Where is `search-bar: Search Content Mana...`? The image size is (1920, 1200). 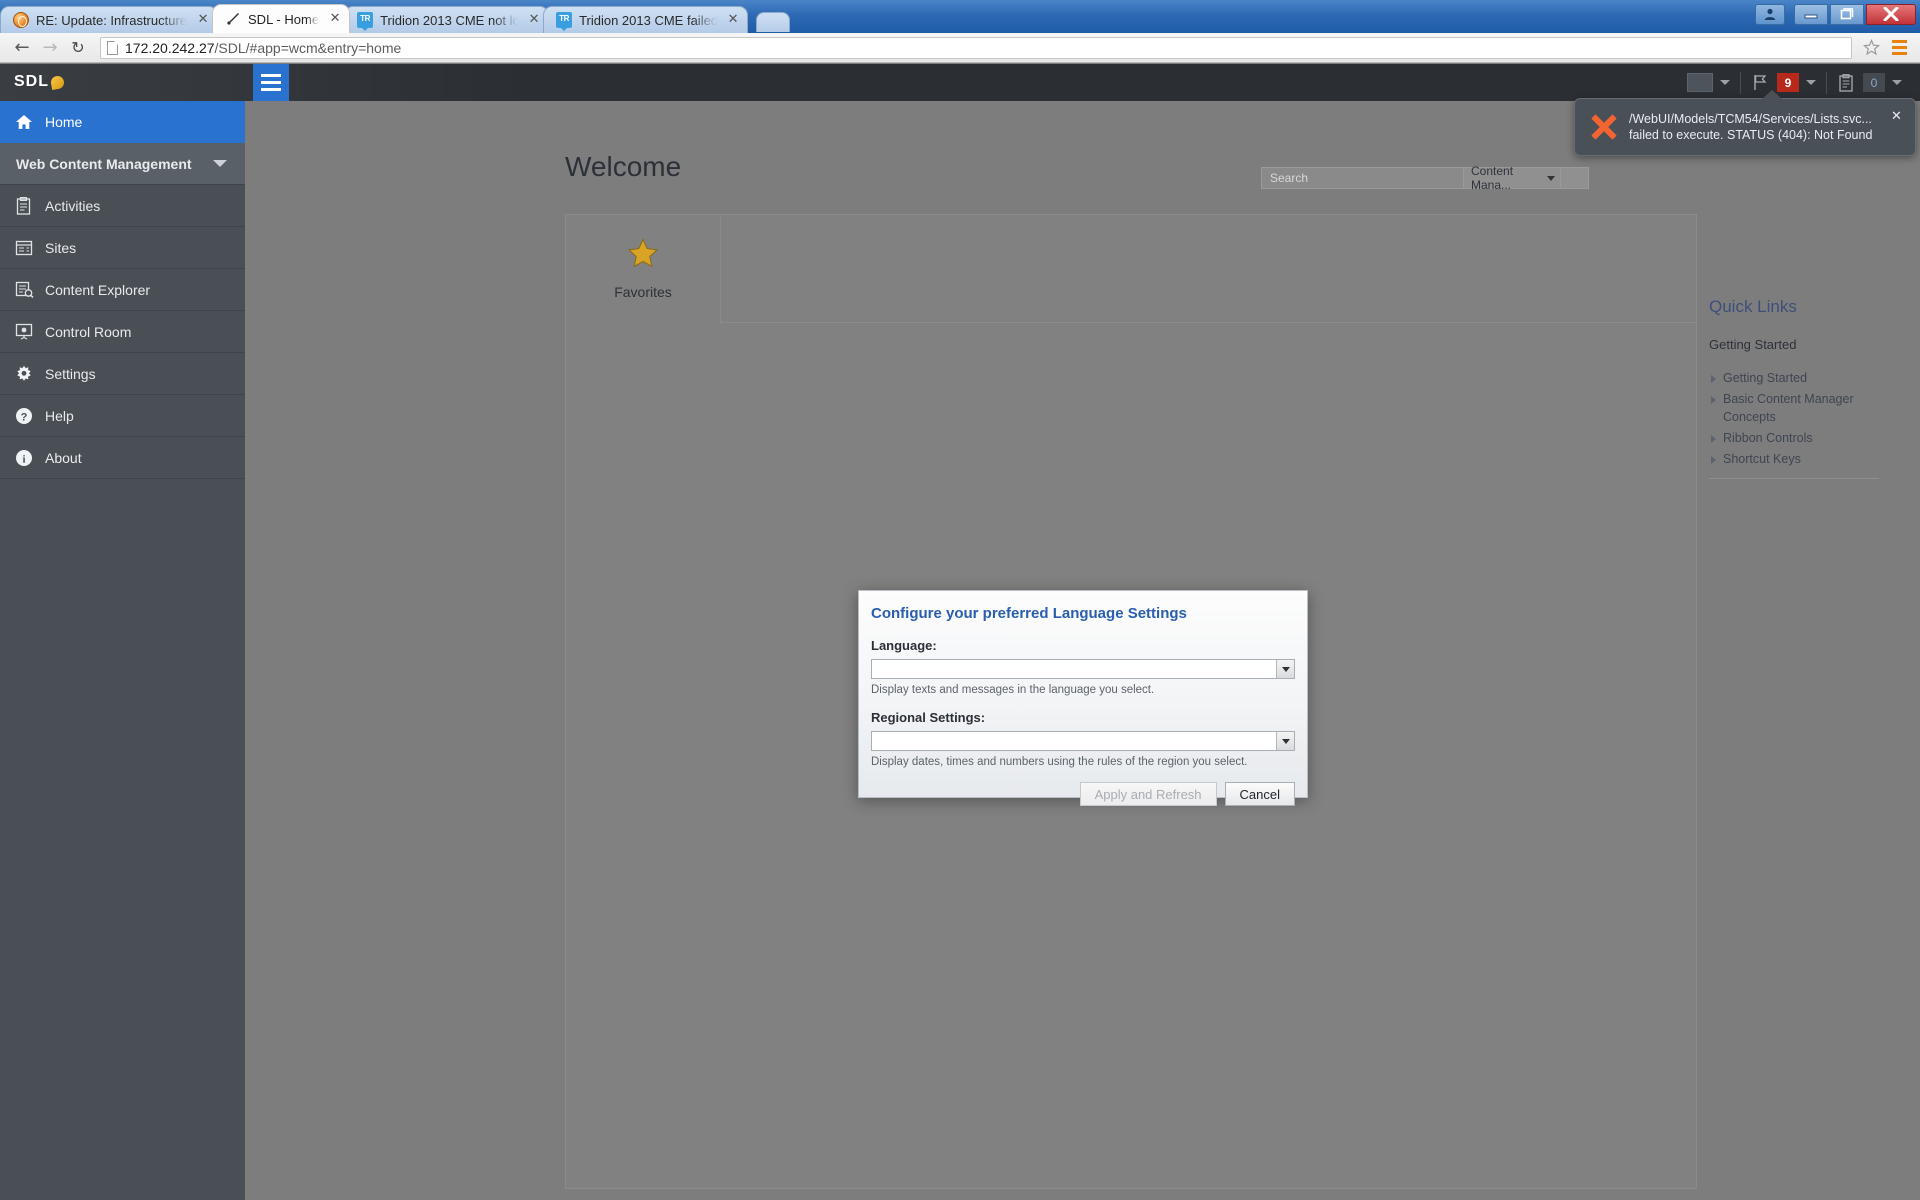 search-bar: Search Content Mana... is located at coordinates (1425, 178).